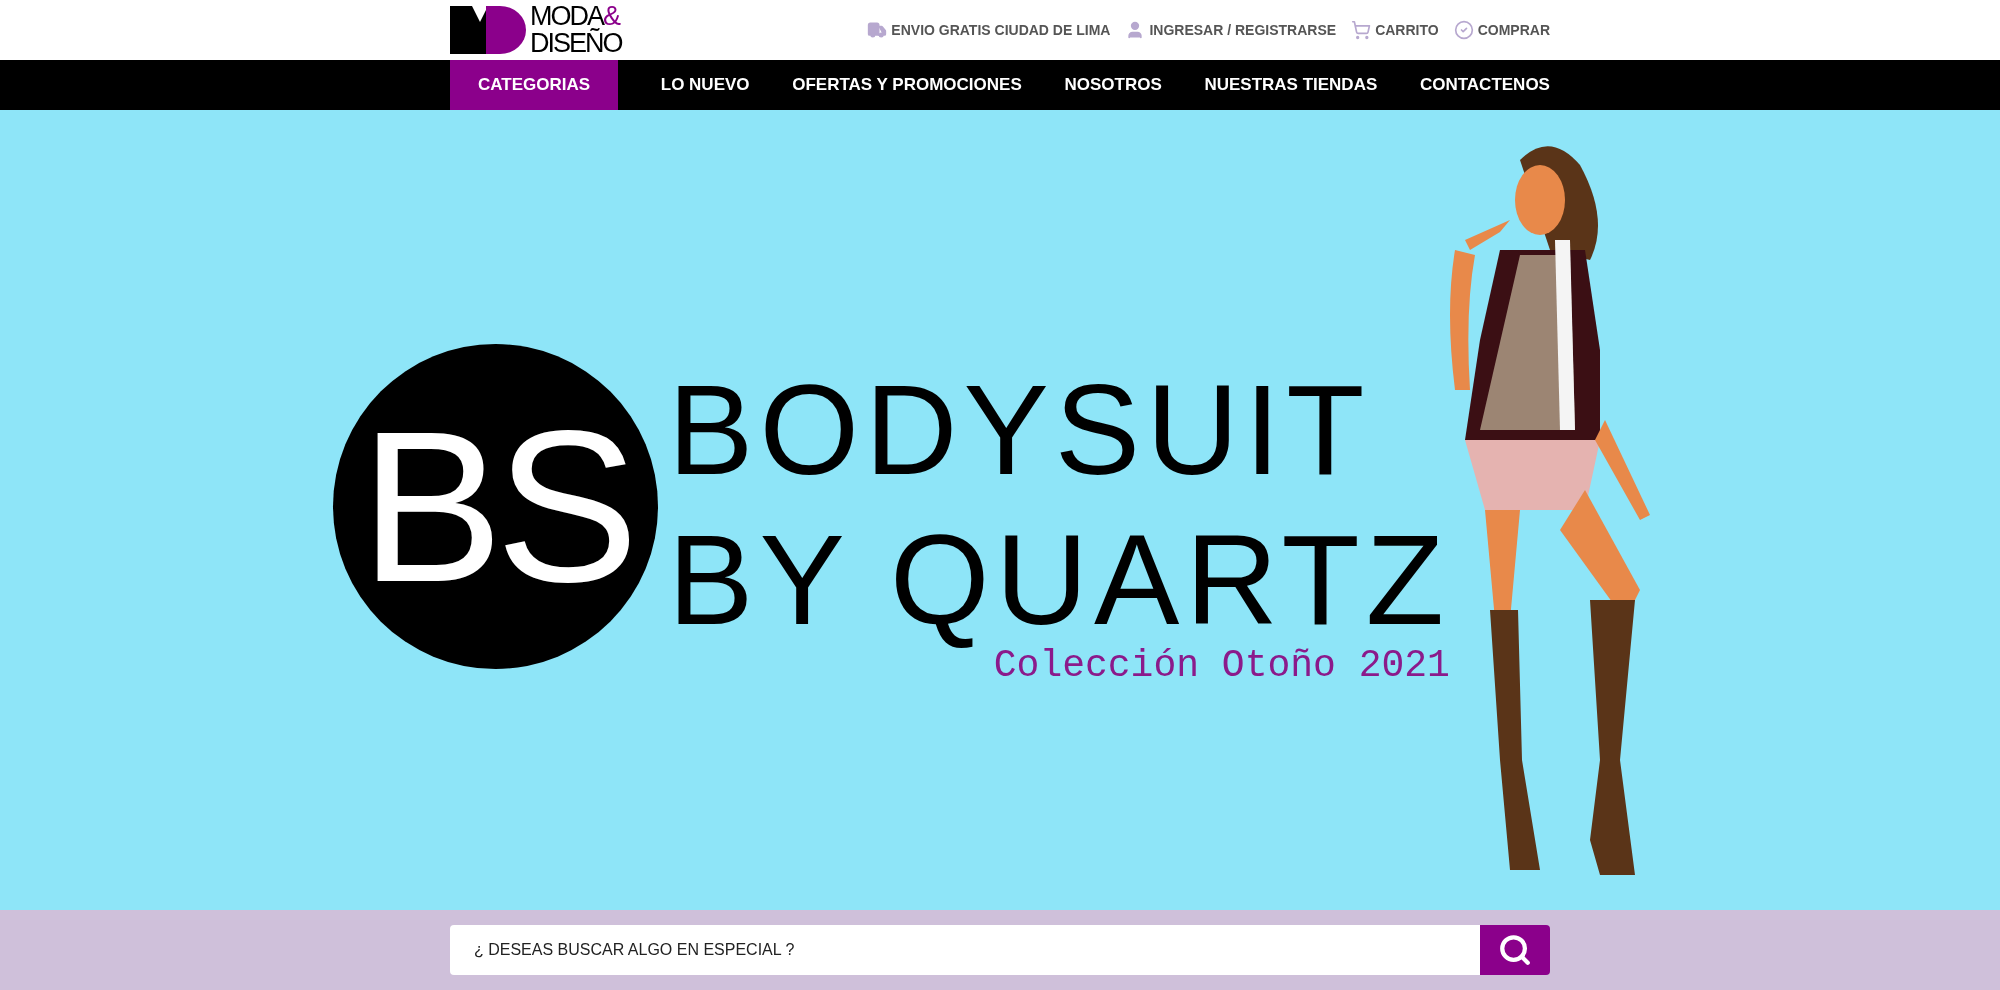 The image size is (2000, 990). I want to click on top-link: ENVIO GRATIS CIUDAD DE LIMA, so click(989, 30).